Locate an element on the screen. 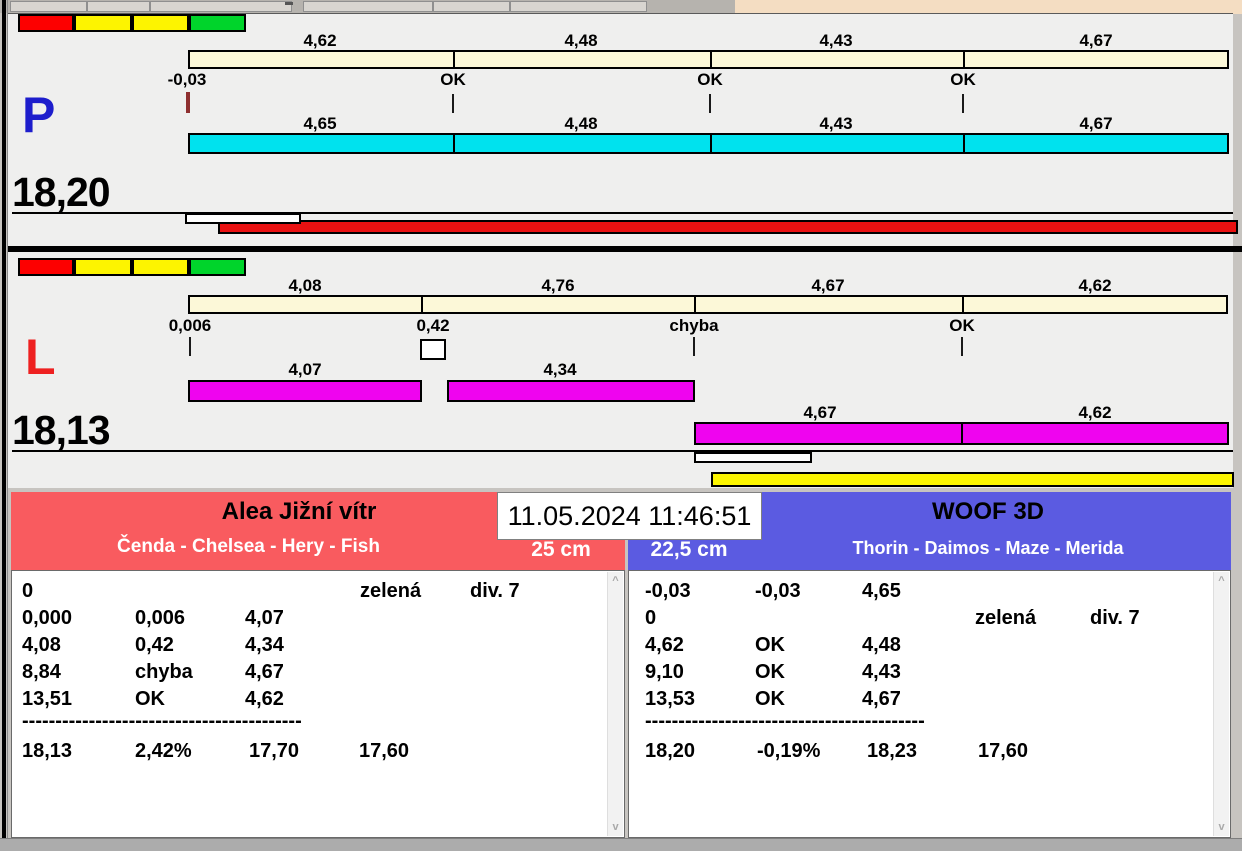 The width and height of the screenshot is (1242, 851). change-label: 0,006 is located at coordinates (190, 325).